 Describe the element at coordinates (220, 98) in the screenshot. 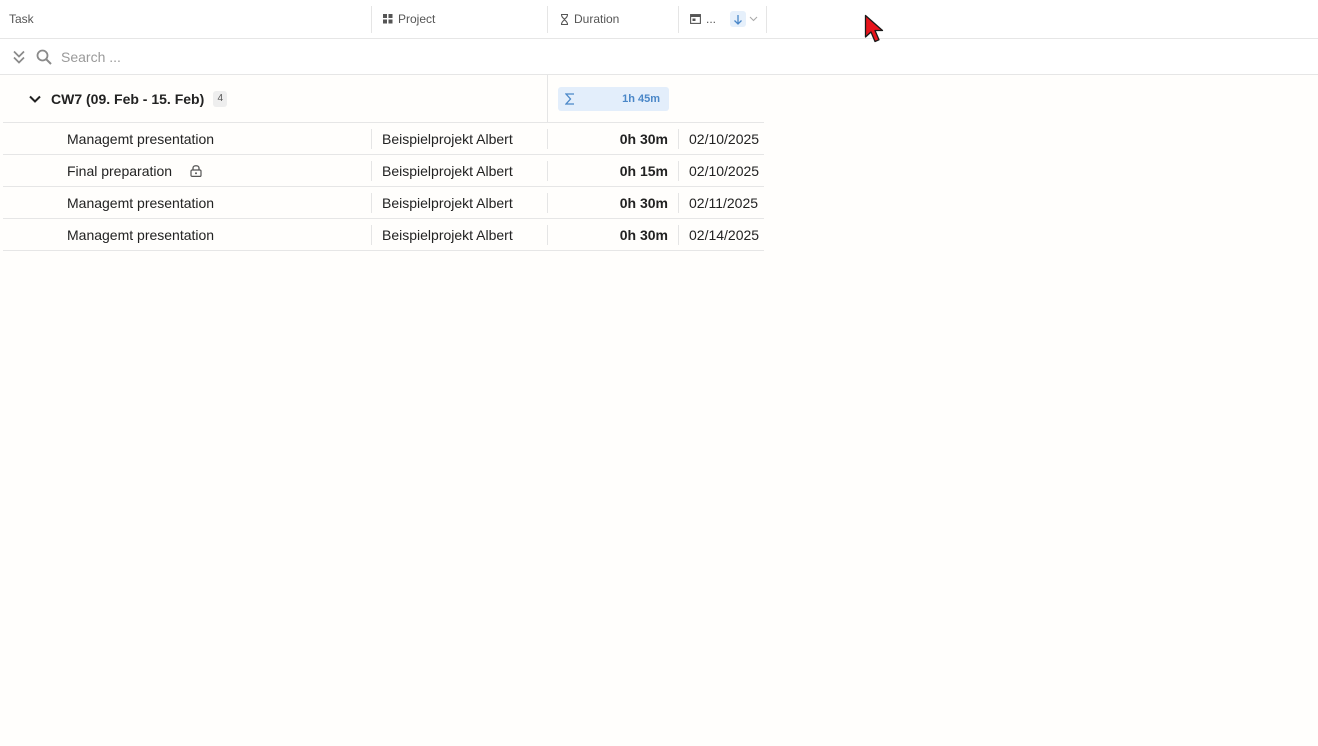

I see `group-count-badge: 4` at that location.